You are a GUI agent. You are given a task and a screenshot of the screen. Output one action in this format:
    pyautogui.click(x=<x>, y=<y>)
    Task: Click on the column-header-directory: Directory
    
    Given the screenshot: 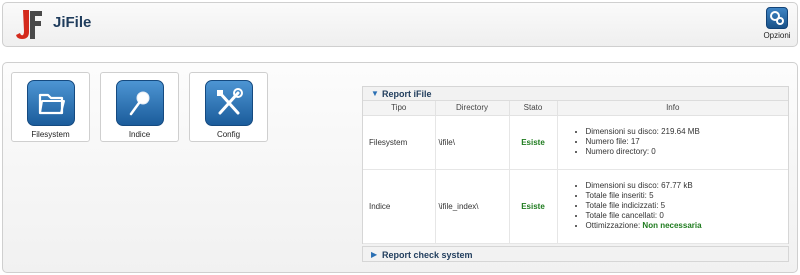 What is the action you would take?
    pyautogui.click(x=472, y=108)
    